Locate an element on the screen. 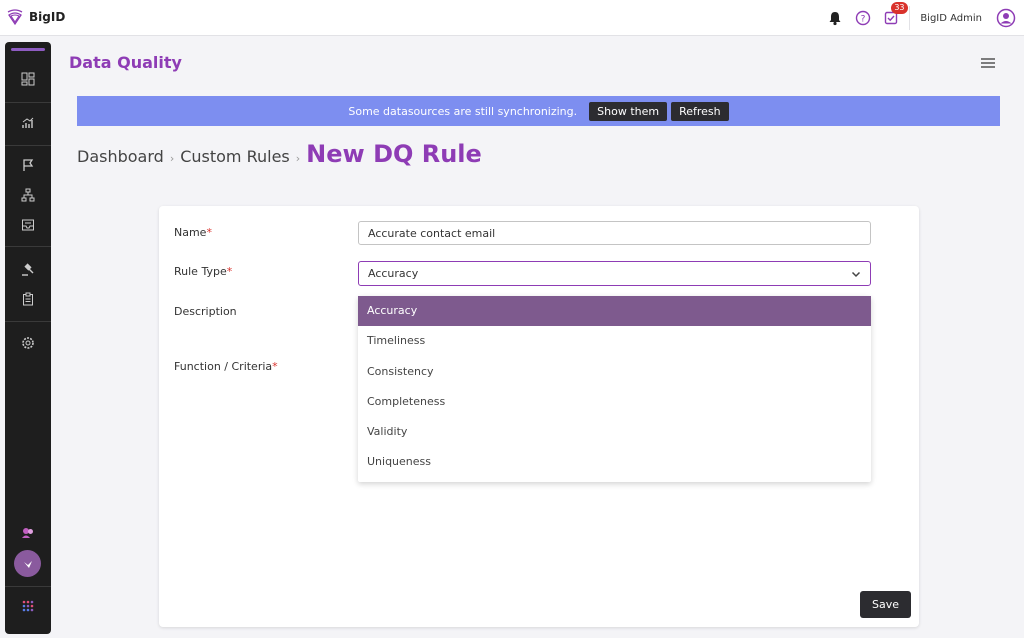 The height and width of the screenshot is (638, 1024). apps-grid-icon is located at coordinates (28, 606).